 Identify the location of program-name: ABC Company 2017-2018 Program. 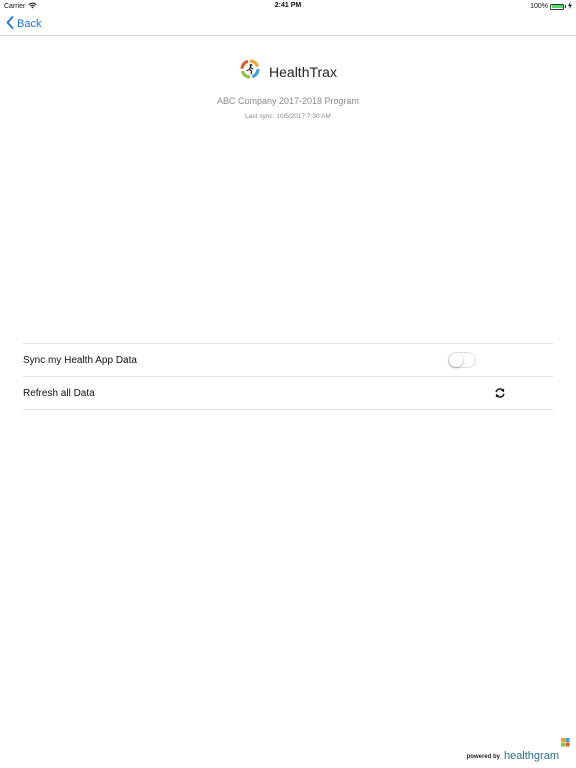
(288, 101).